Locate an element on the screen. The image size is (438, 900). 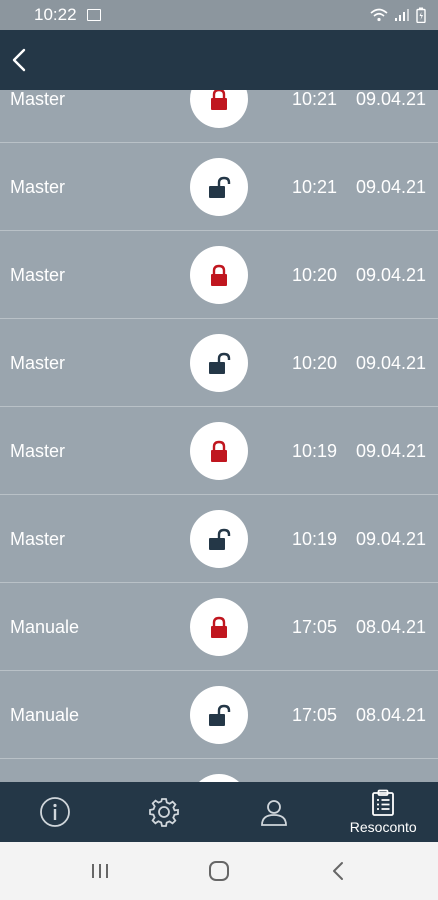
nav-profile is located at coordinates (274, 812).